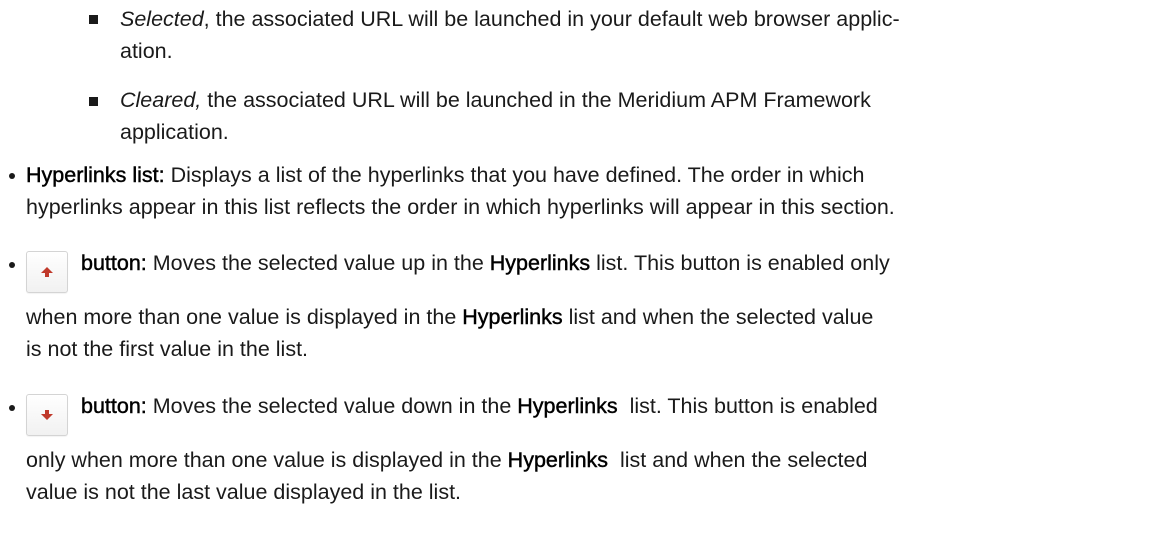 Image resolution: width=1176 pixels, height=544 pixels. What do you see at coordinates (162, 19) in the screenshot?
I see `term-selected: Selected` at bounding box center [162, 19].